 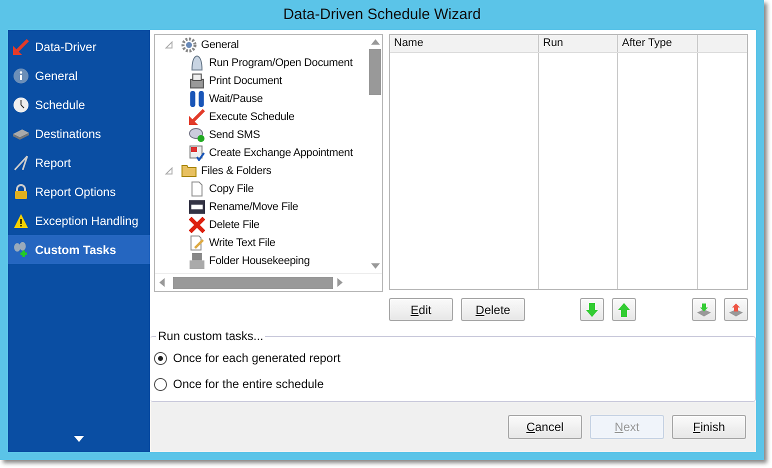 I want to click on calendar-icon, so click(x=197, y=153).